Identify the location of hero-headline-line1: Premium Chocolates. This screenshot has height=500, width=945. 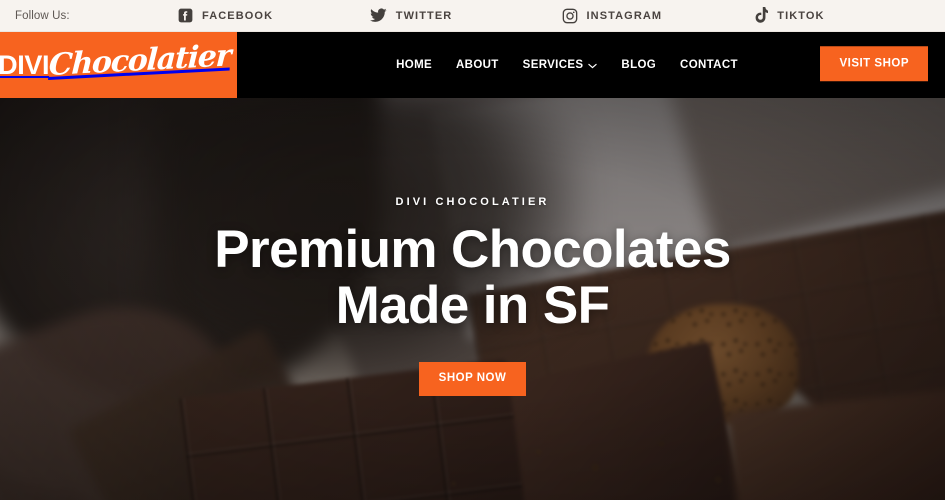
(472, 250).